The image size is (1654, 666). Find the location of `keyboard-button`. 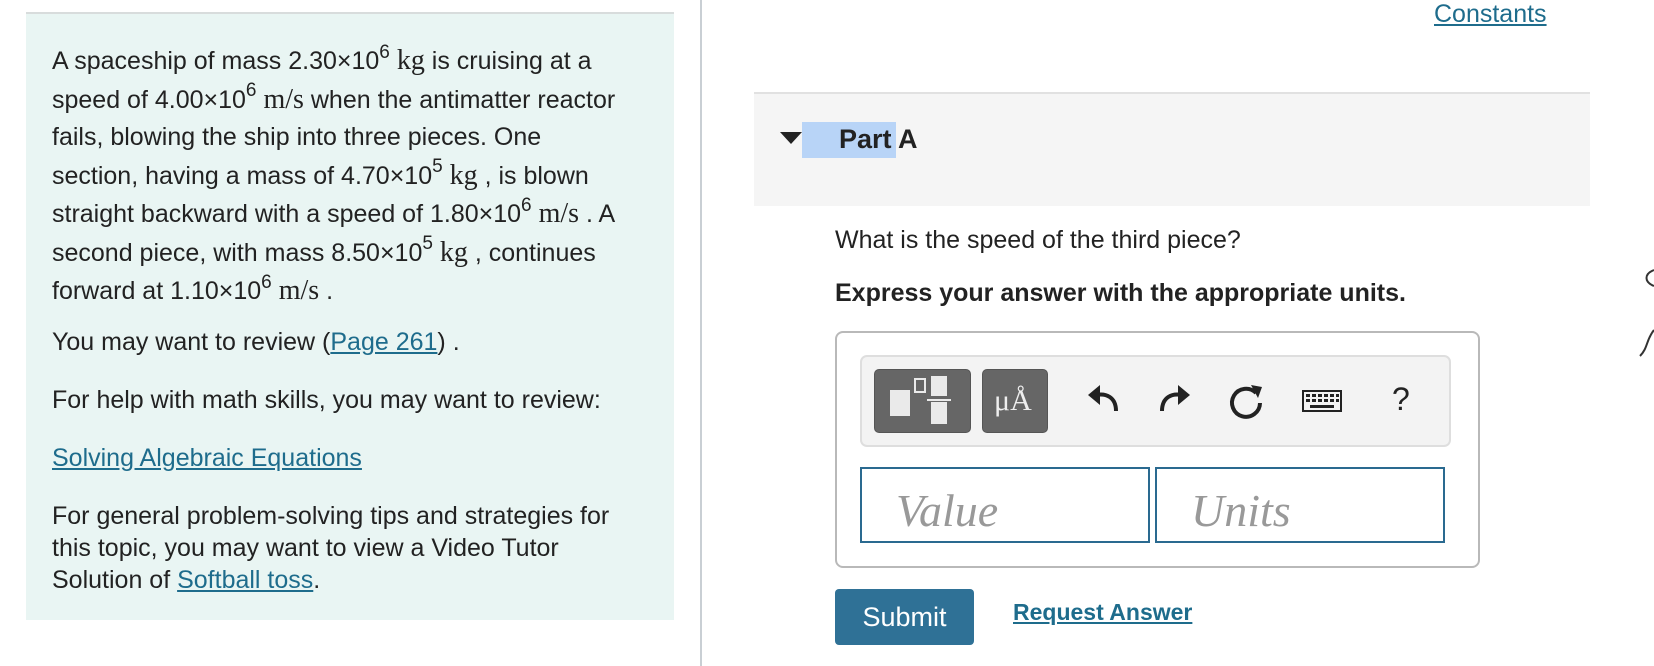

keyboard-button is located at coordinates (1324, 401).